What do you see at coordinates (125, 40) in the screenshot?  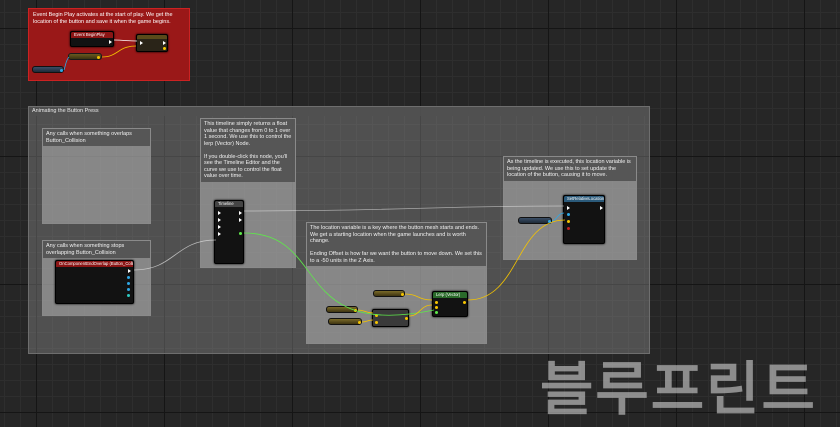 I see `exec-wire-beginplay` at bounding box center [125, 40].